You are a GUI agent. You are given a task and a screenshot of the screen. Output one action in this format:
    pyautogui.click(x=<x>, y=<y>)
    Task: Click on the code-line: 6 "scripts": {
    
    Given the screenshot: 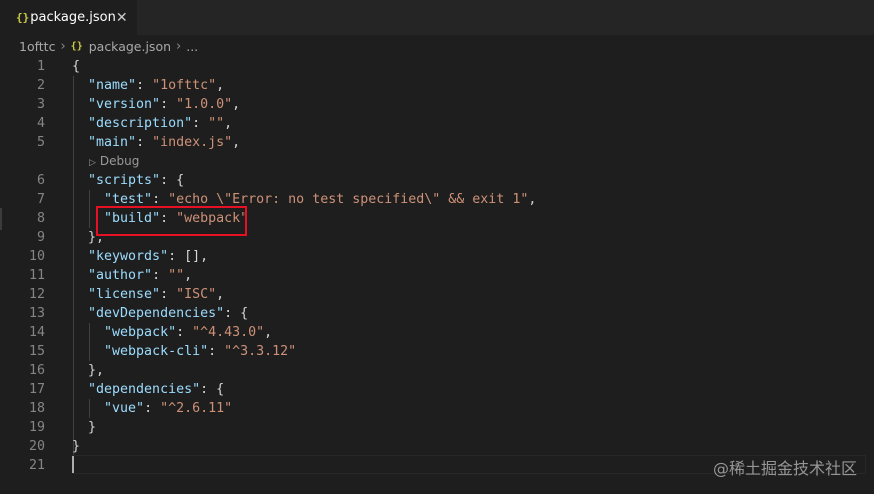 What is the action you would take?
    pyautogui.click(x=437, y=180)
    